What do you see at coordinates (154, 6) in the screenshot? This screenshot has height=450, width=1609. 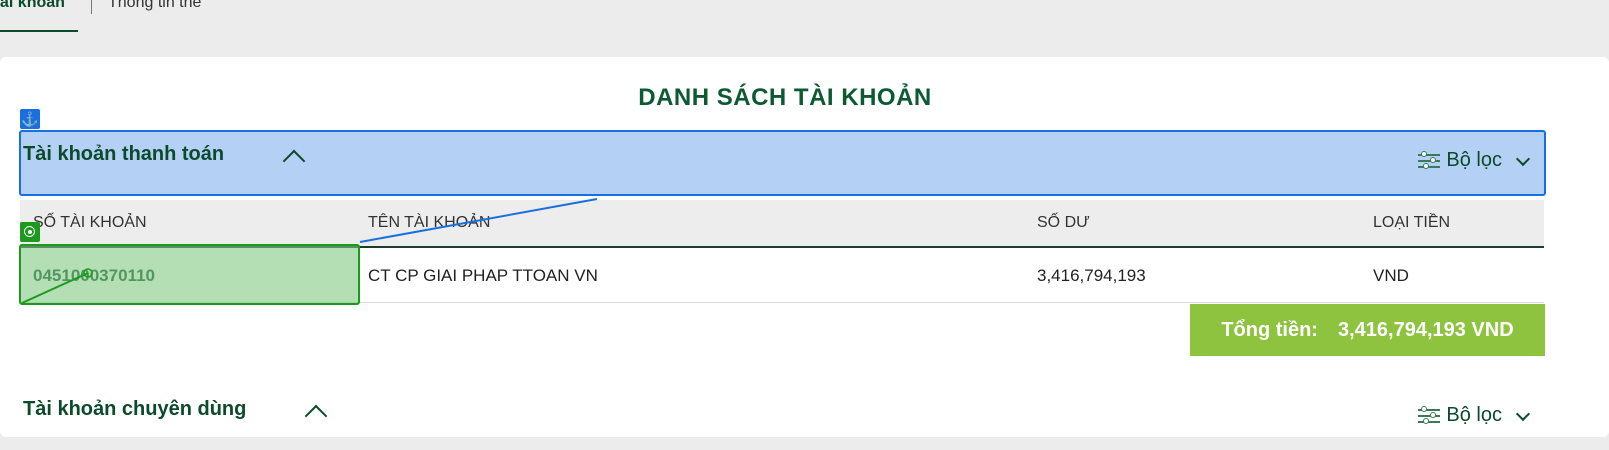 I see `tab-card-info: Thông tin thẻ` at bounding box center [154, 6].